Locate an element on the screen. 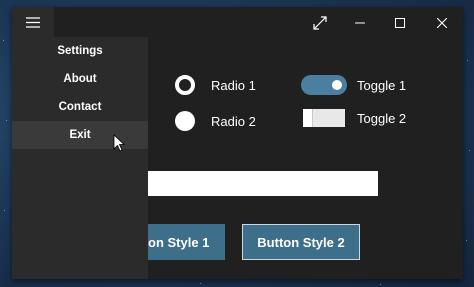 The image size is (474, 287). menu-item-label: Contact is located at coordinates (80, 107).